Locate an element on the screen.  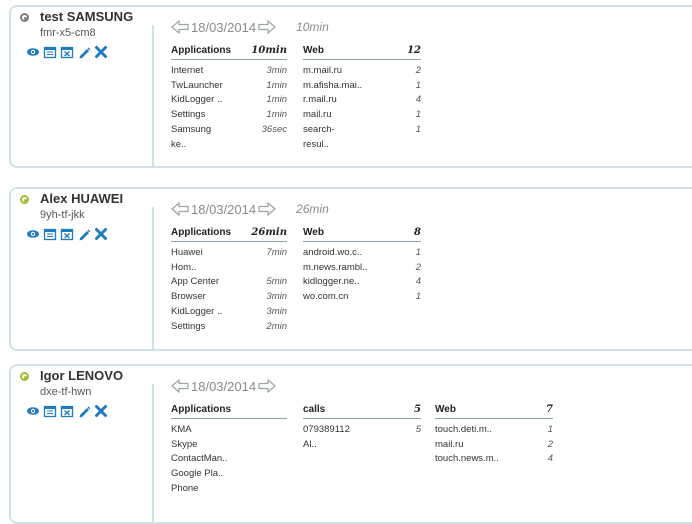
list-item: touch.deti.m.. 1 is located at coordinates (494, 430).